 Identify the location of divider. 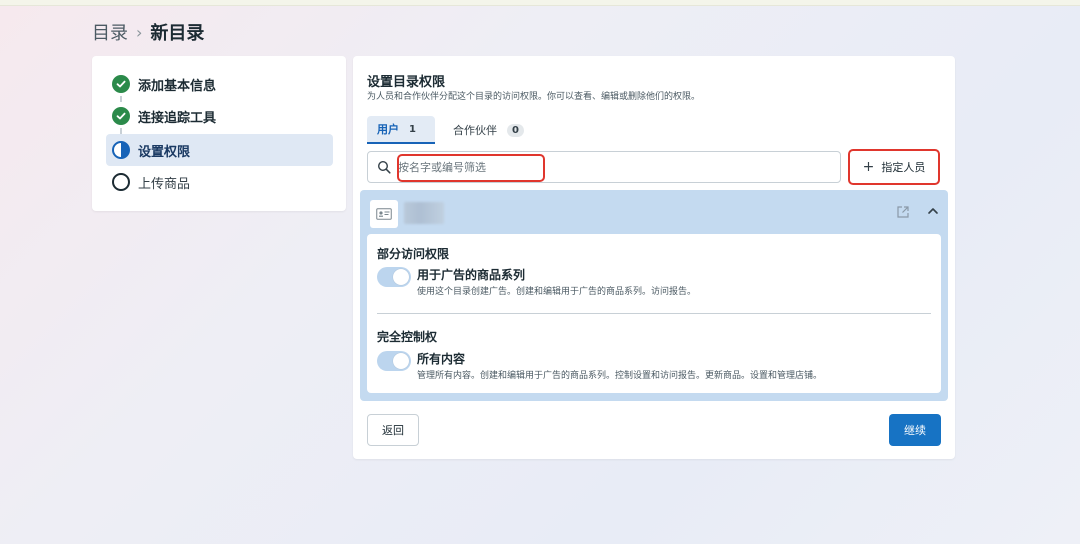
(654, 313).